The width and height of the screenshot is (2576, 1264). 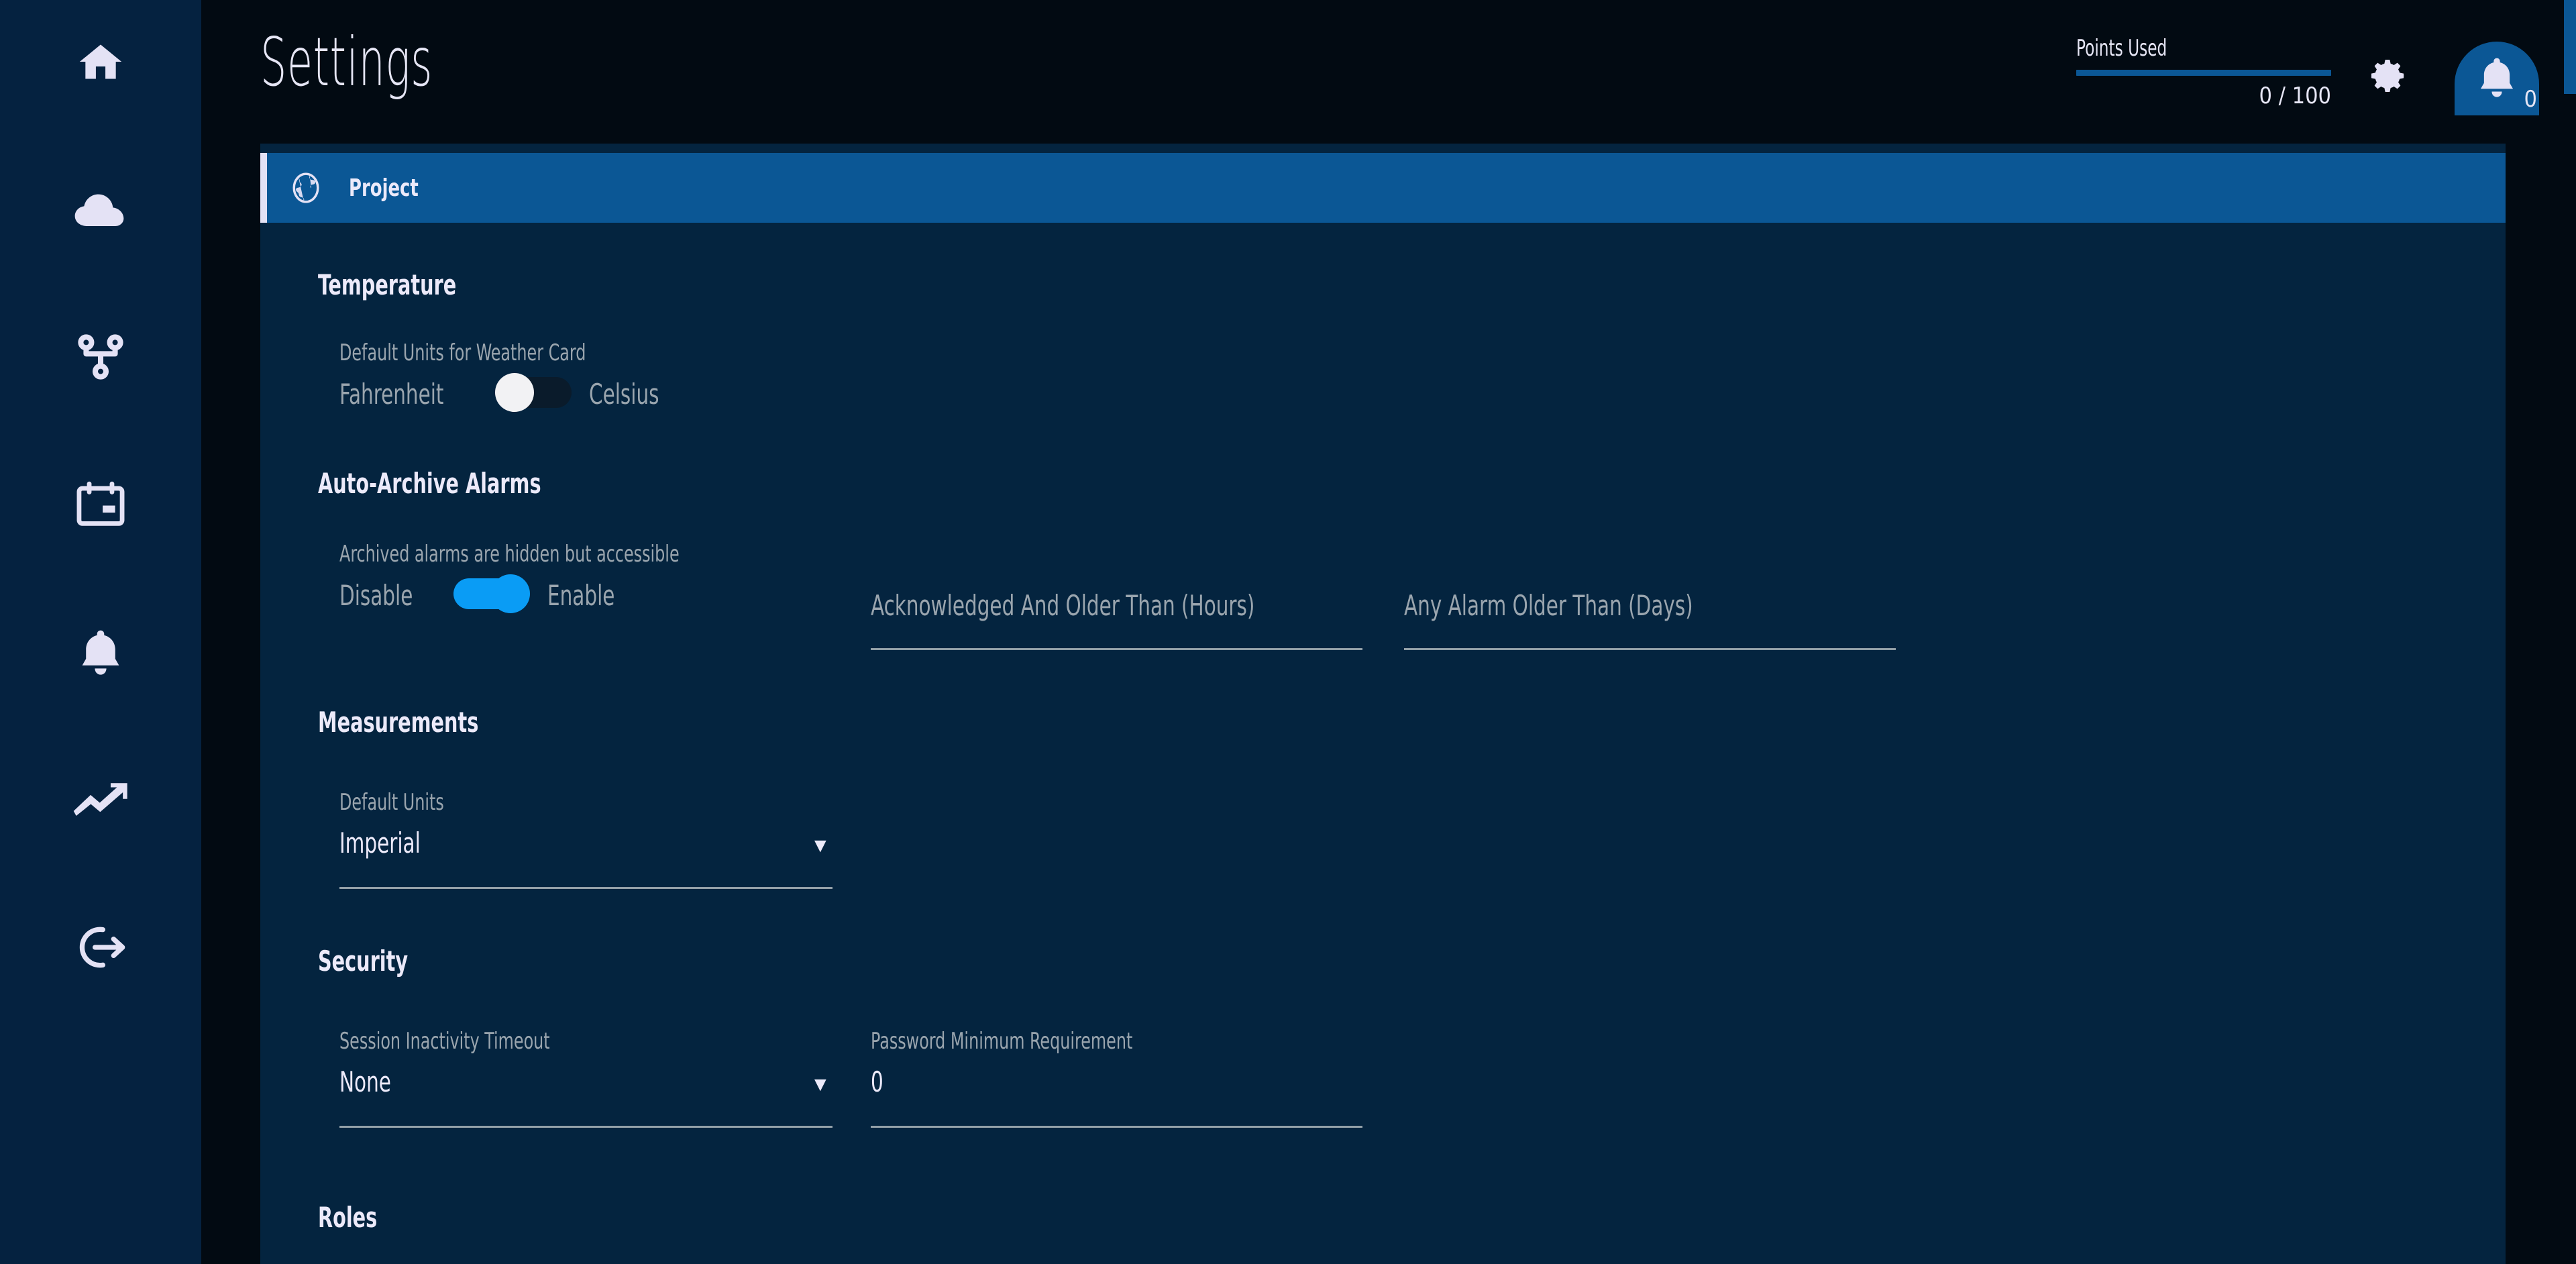 What do you see at coordinates (365, 1081) in the screenshot?
I see `session-timeout-value: None` at bounding box center [365, 1081].